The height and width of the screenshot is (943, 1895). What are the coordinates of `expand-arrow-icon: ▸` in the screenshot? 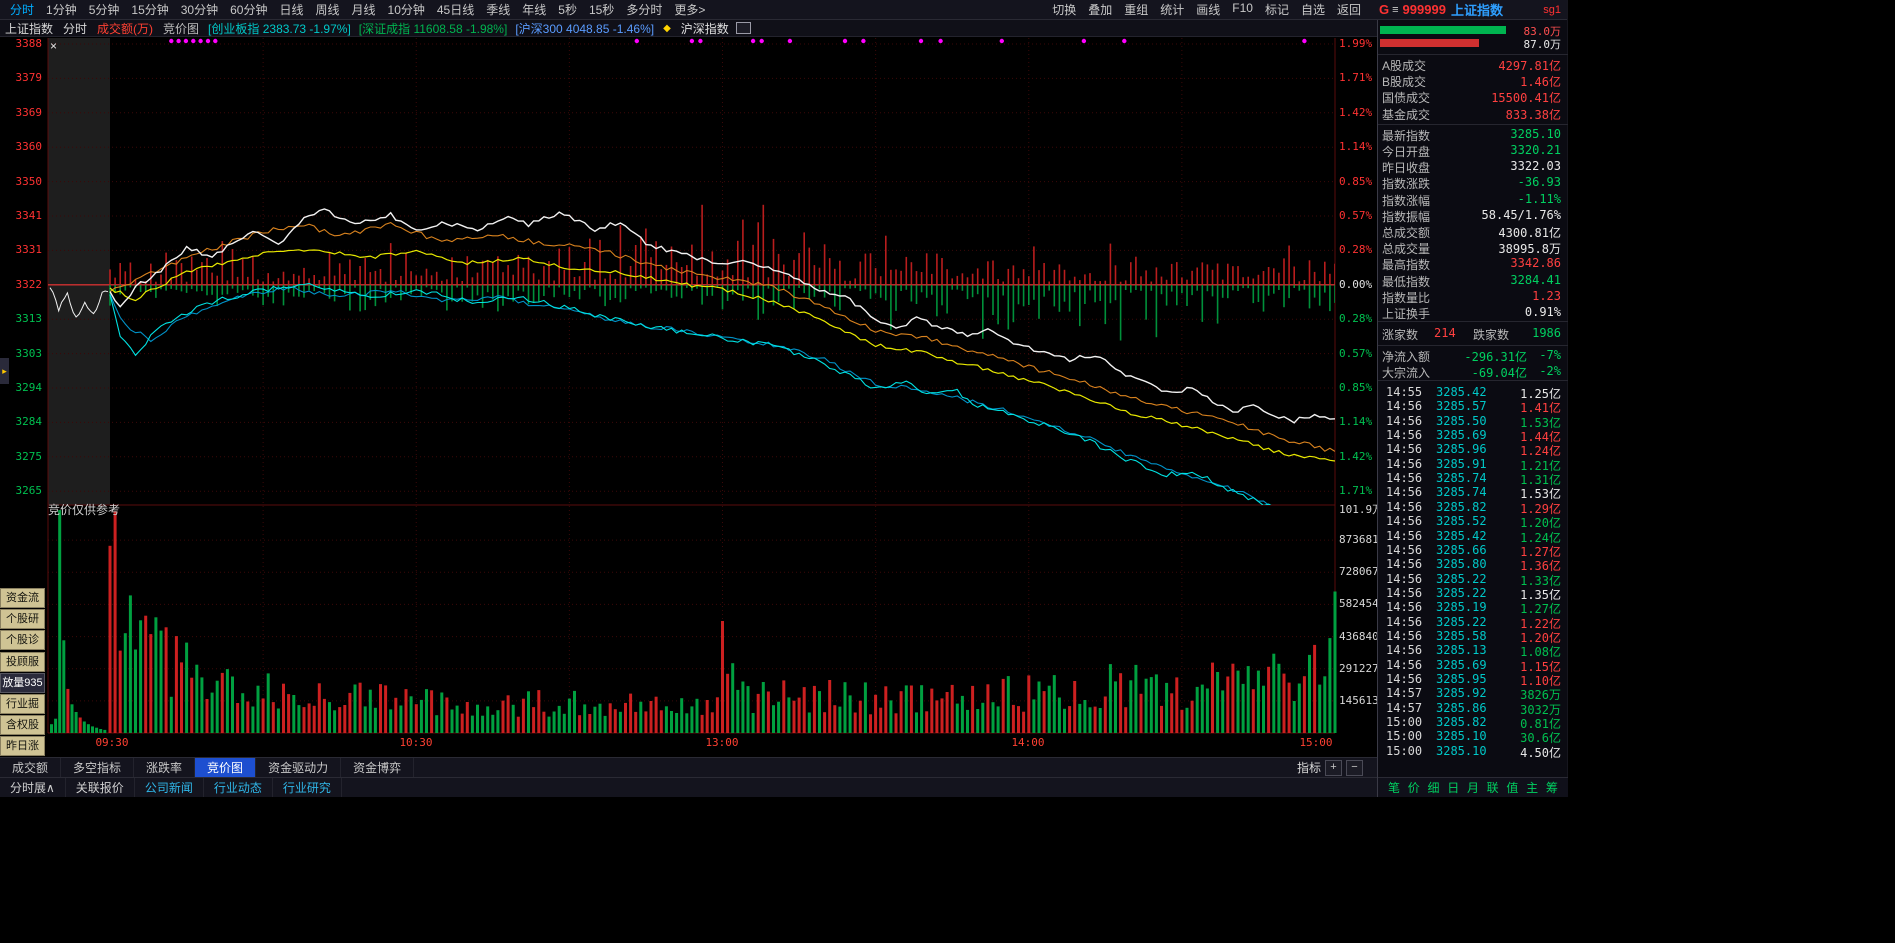 It's located at (4, 371).